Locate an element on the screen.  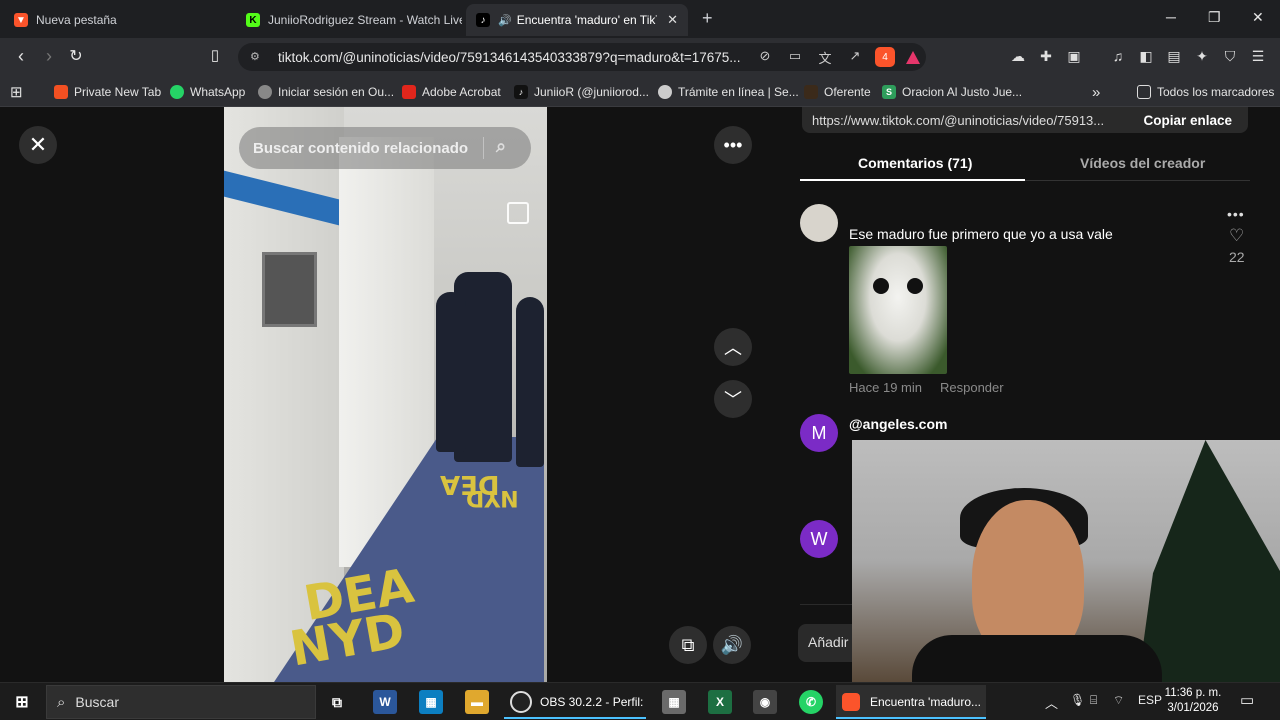
tab-comments: Comentarios (71) is located at coordinates (915, 163).